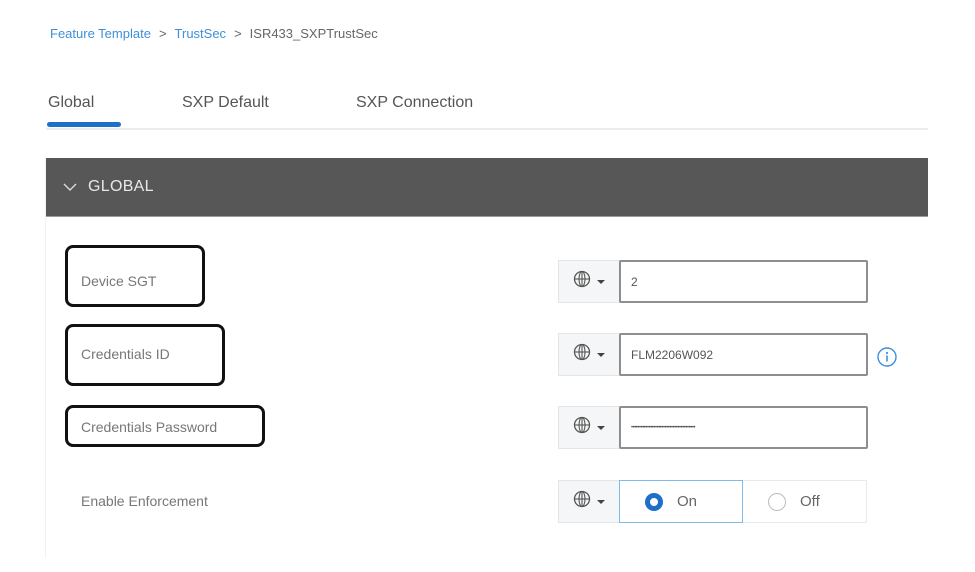  Describe the element at coordinates (887, 357) in the screenshot. I see `info-icon` at that location.